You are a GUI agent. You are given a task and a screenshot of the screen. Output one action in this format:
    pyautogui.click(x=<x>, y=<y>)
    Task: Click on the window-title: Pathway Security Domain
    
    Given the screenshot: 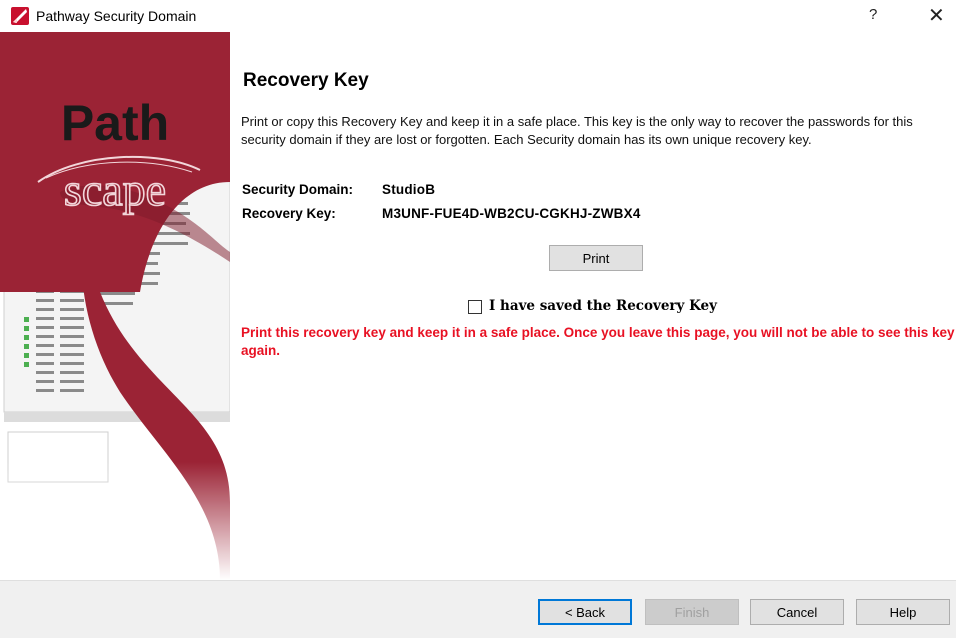 What is the action you would take?
    pyautogui.click(x=116, y=16)
    